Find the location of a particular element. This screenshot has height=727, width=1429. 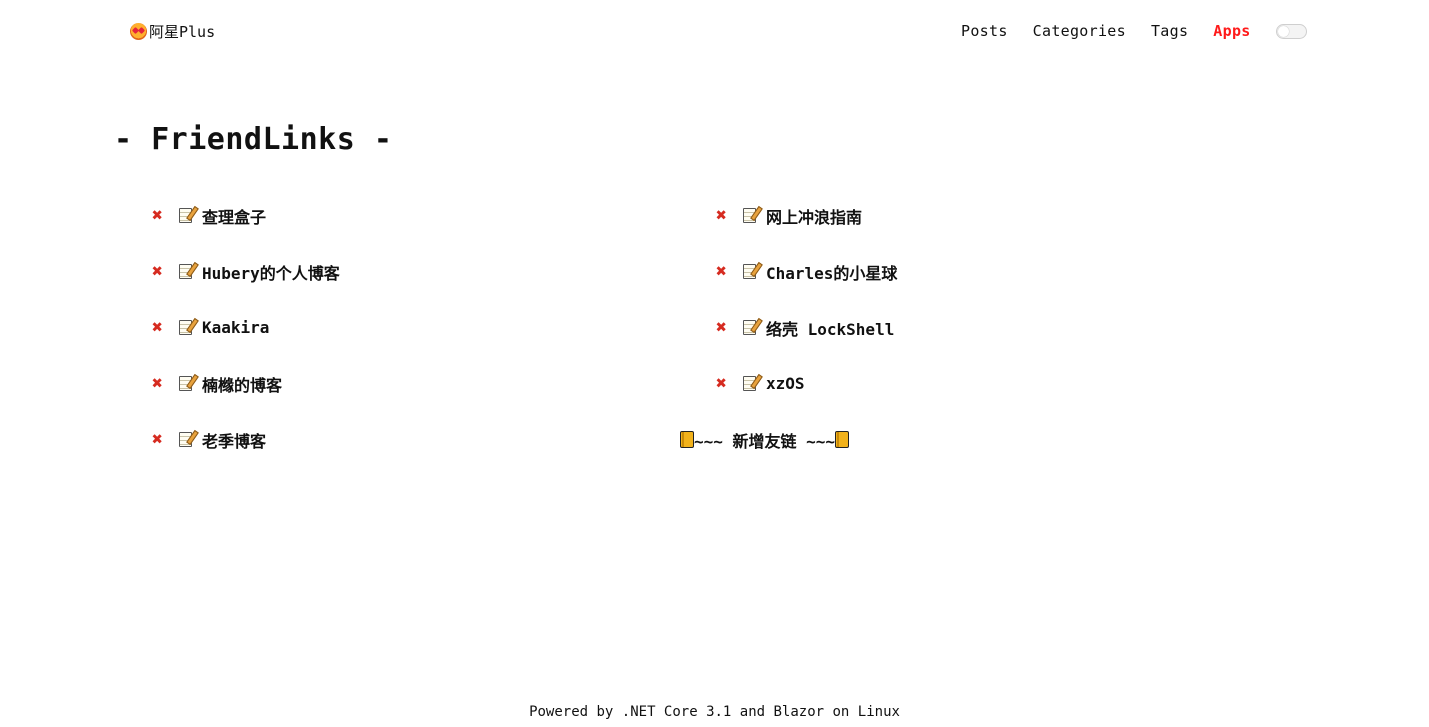

list-item: ✖ 网上冲浪指南 is located at coordinates (926, 215).